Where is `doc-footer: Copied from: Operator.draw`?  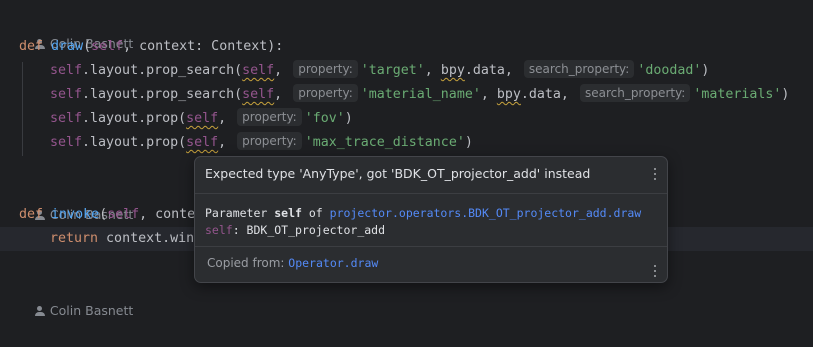
doc-footer: Copied from: Operator.draw is located at coordinates (292, 263).